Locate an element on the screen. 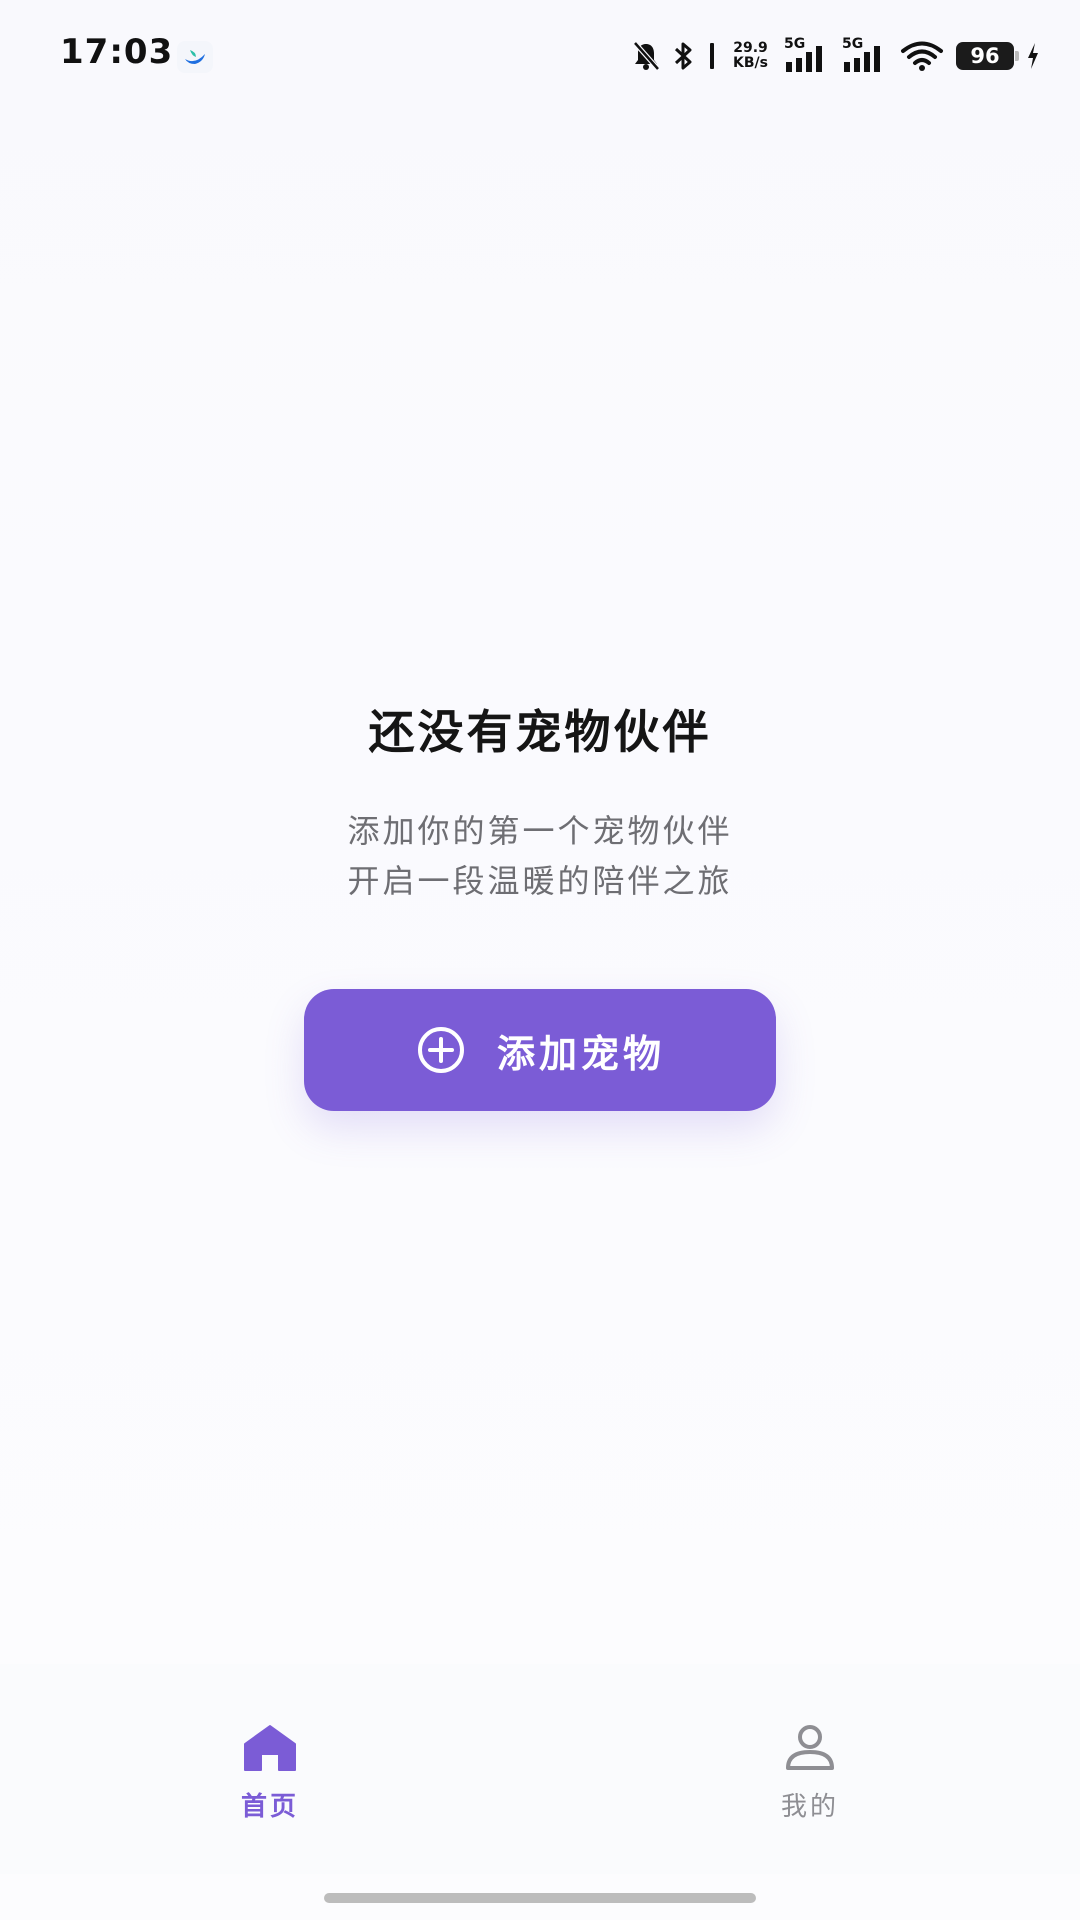 The height and width of the screenshot is (1920, 1080). user-icon is located at coordinates (810, 1747).